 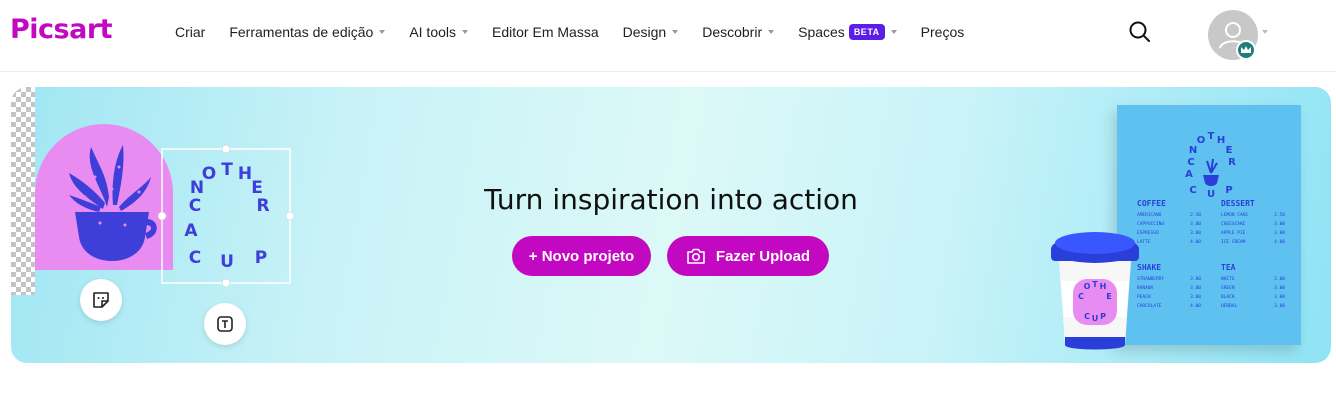 I want to click on nav-label: Descobrir, so click(x=732, y=32).